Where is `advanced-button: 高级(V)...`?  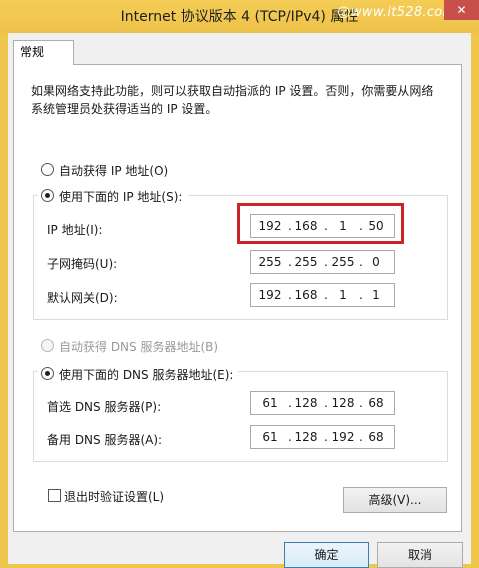
advanced-button: 高级(V)... is located at coordinates (395, 500).